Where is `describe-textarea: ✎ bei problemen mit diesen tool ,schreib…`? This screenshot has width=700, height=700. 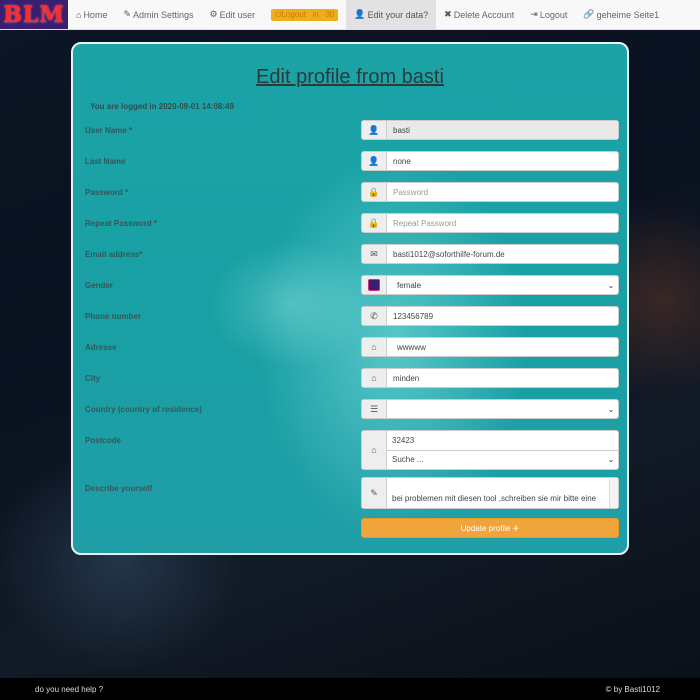 describe-textarea: ✎ bei problemen mit diesen tool ,schreib… is located at coordinates (490, 493).